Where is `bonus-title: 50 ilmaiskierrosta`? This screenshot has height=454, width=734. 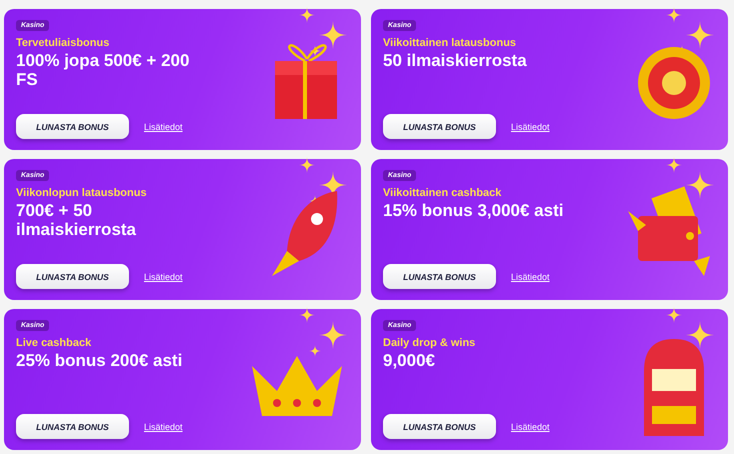 bonus-title: 50 ilmaiskierrosta is located at coordinates (455, 60).